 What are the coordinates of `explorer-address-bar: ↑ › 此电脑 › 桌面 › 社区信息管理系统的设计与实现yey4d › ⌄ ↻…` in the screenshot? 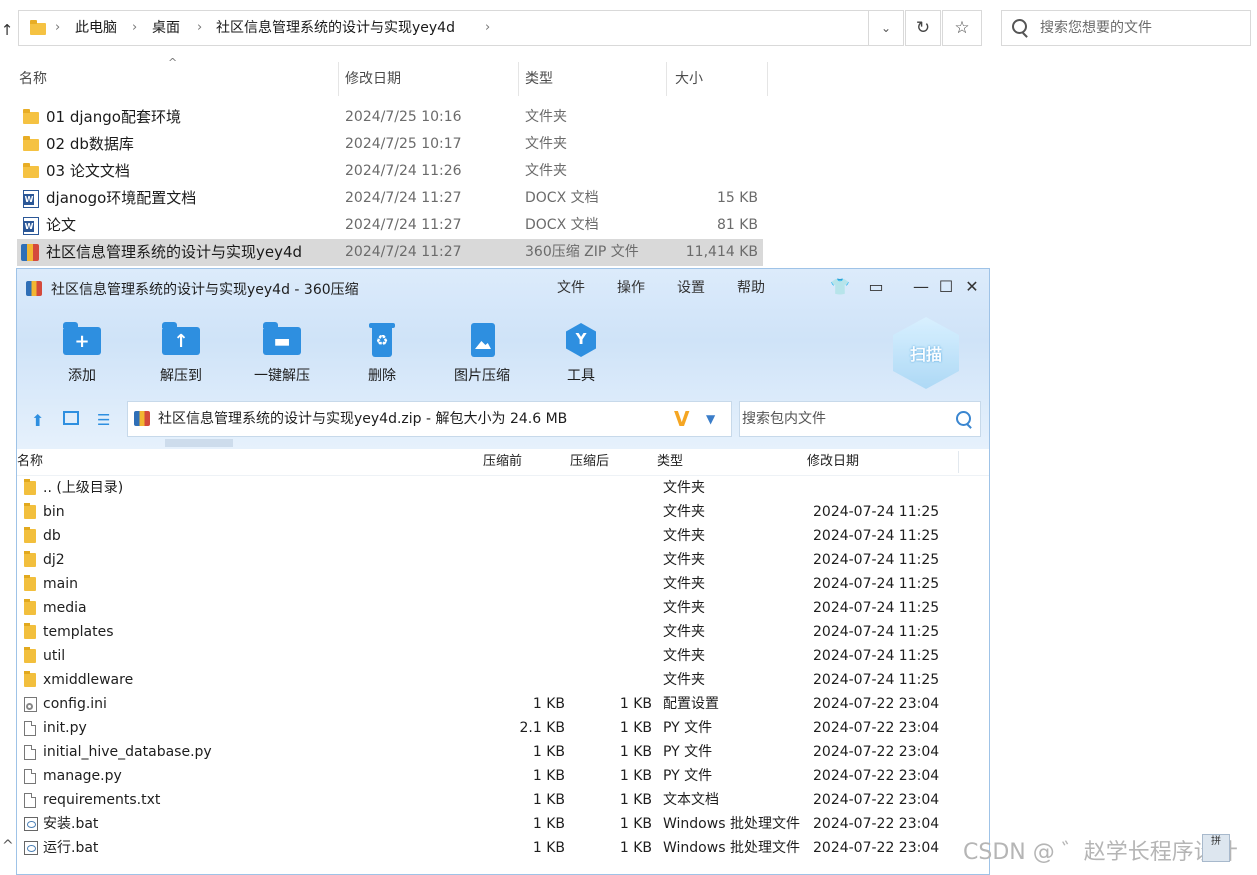 It's located at (628, 30).